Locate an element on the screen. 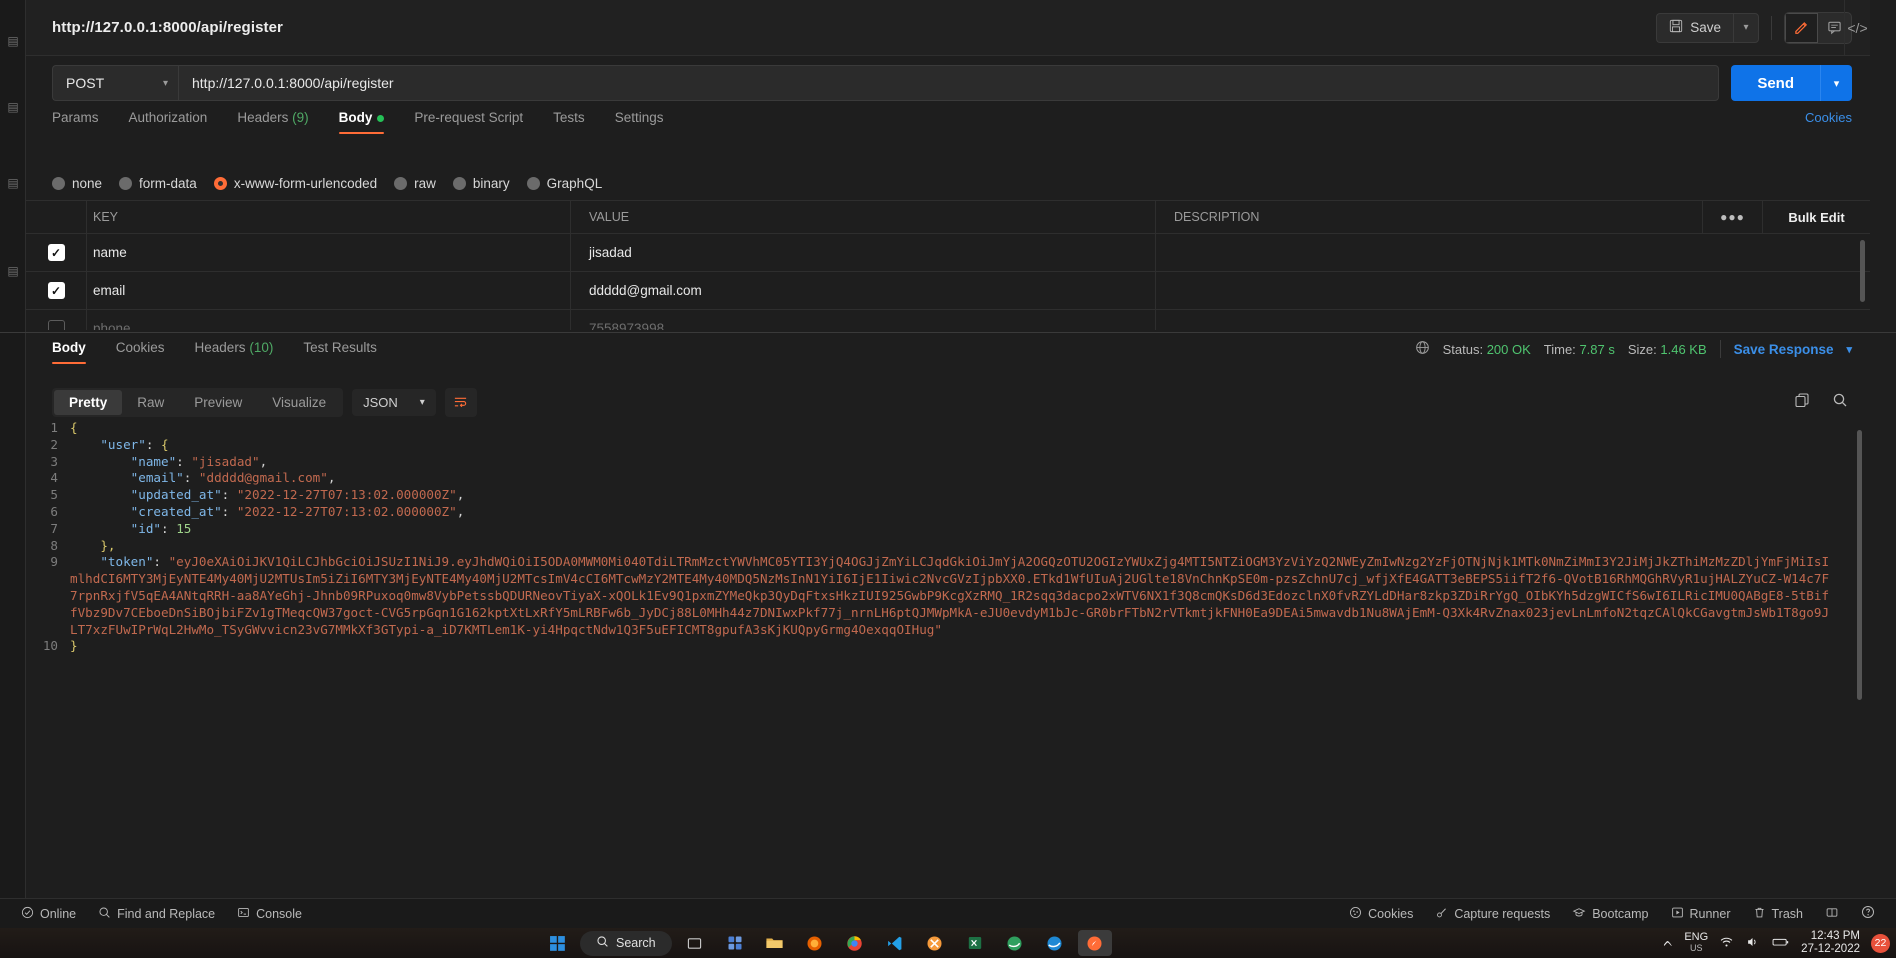  firefox-icon is located at coordinates (815, 943).